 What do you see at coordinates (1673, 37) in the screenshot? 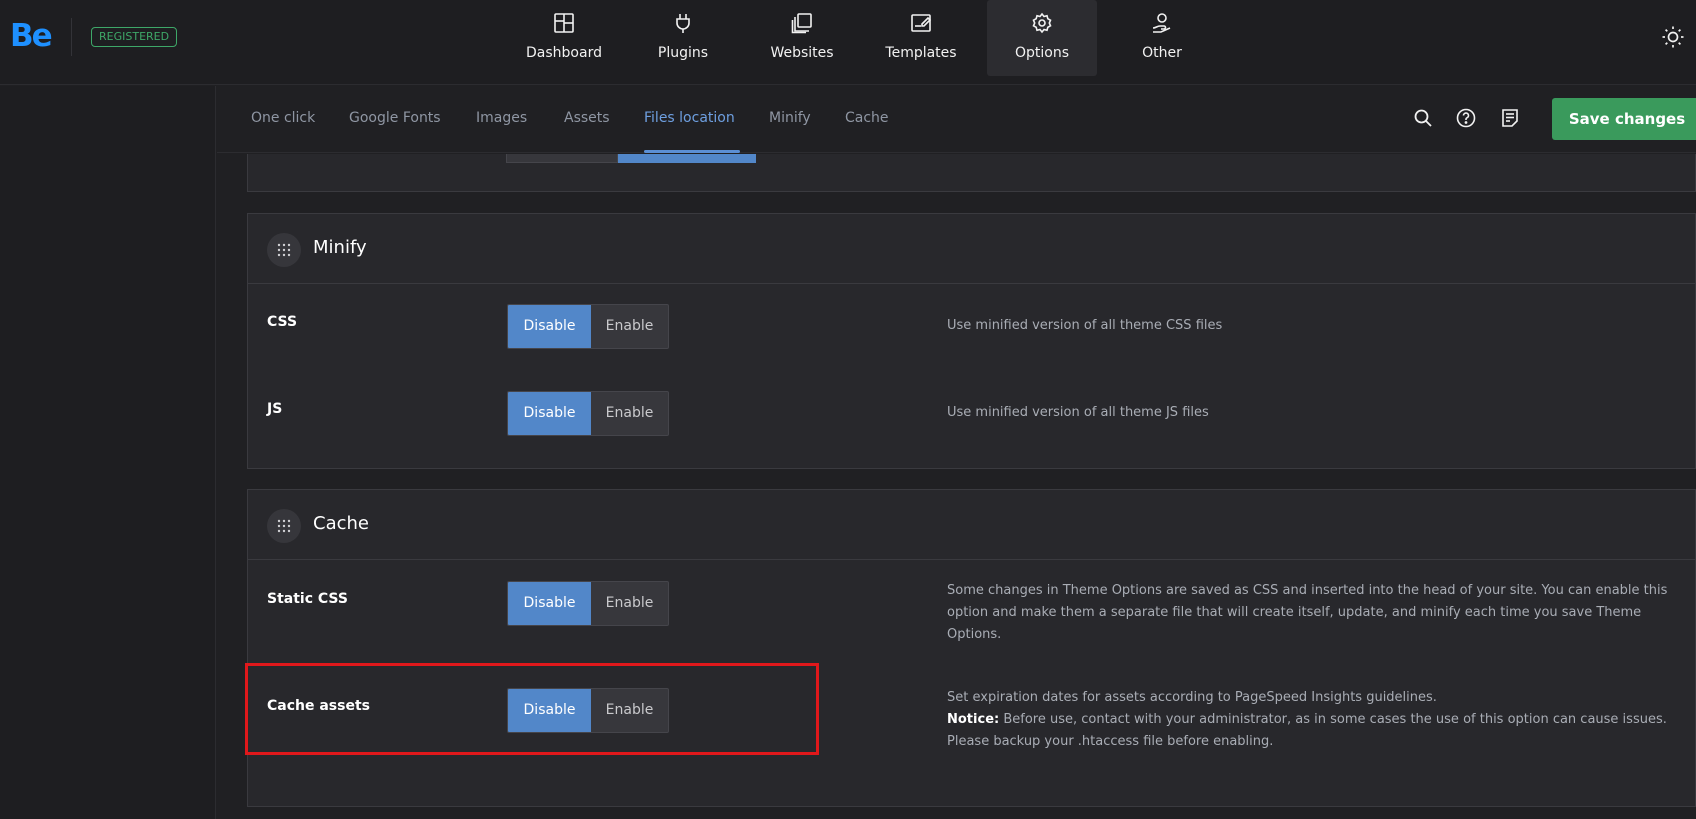
I see `theme-toggle-sun-icon` at bounding box center [1673, 37].